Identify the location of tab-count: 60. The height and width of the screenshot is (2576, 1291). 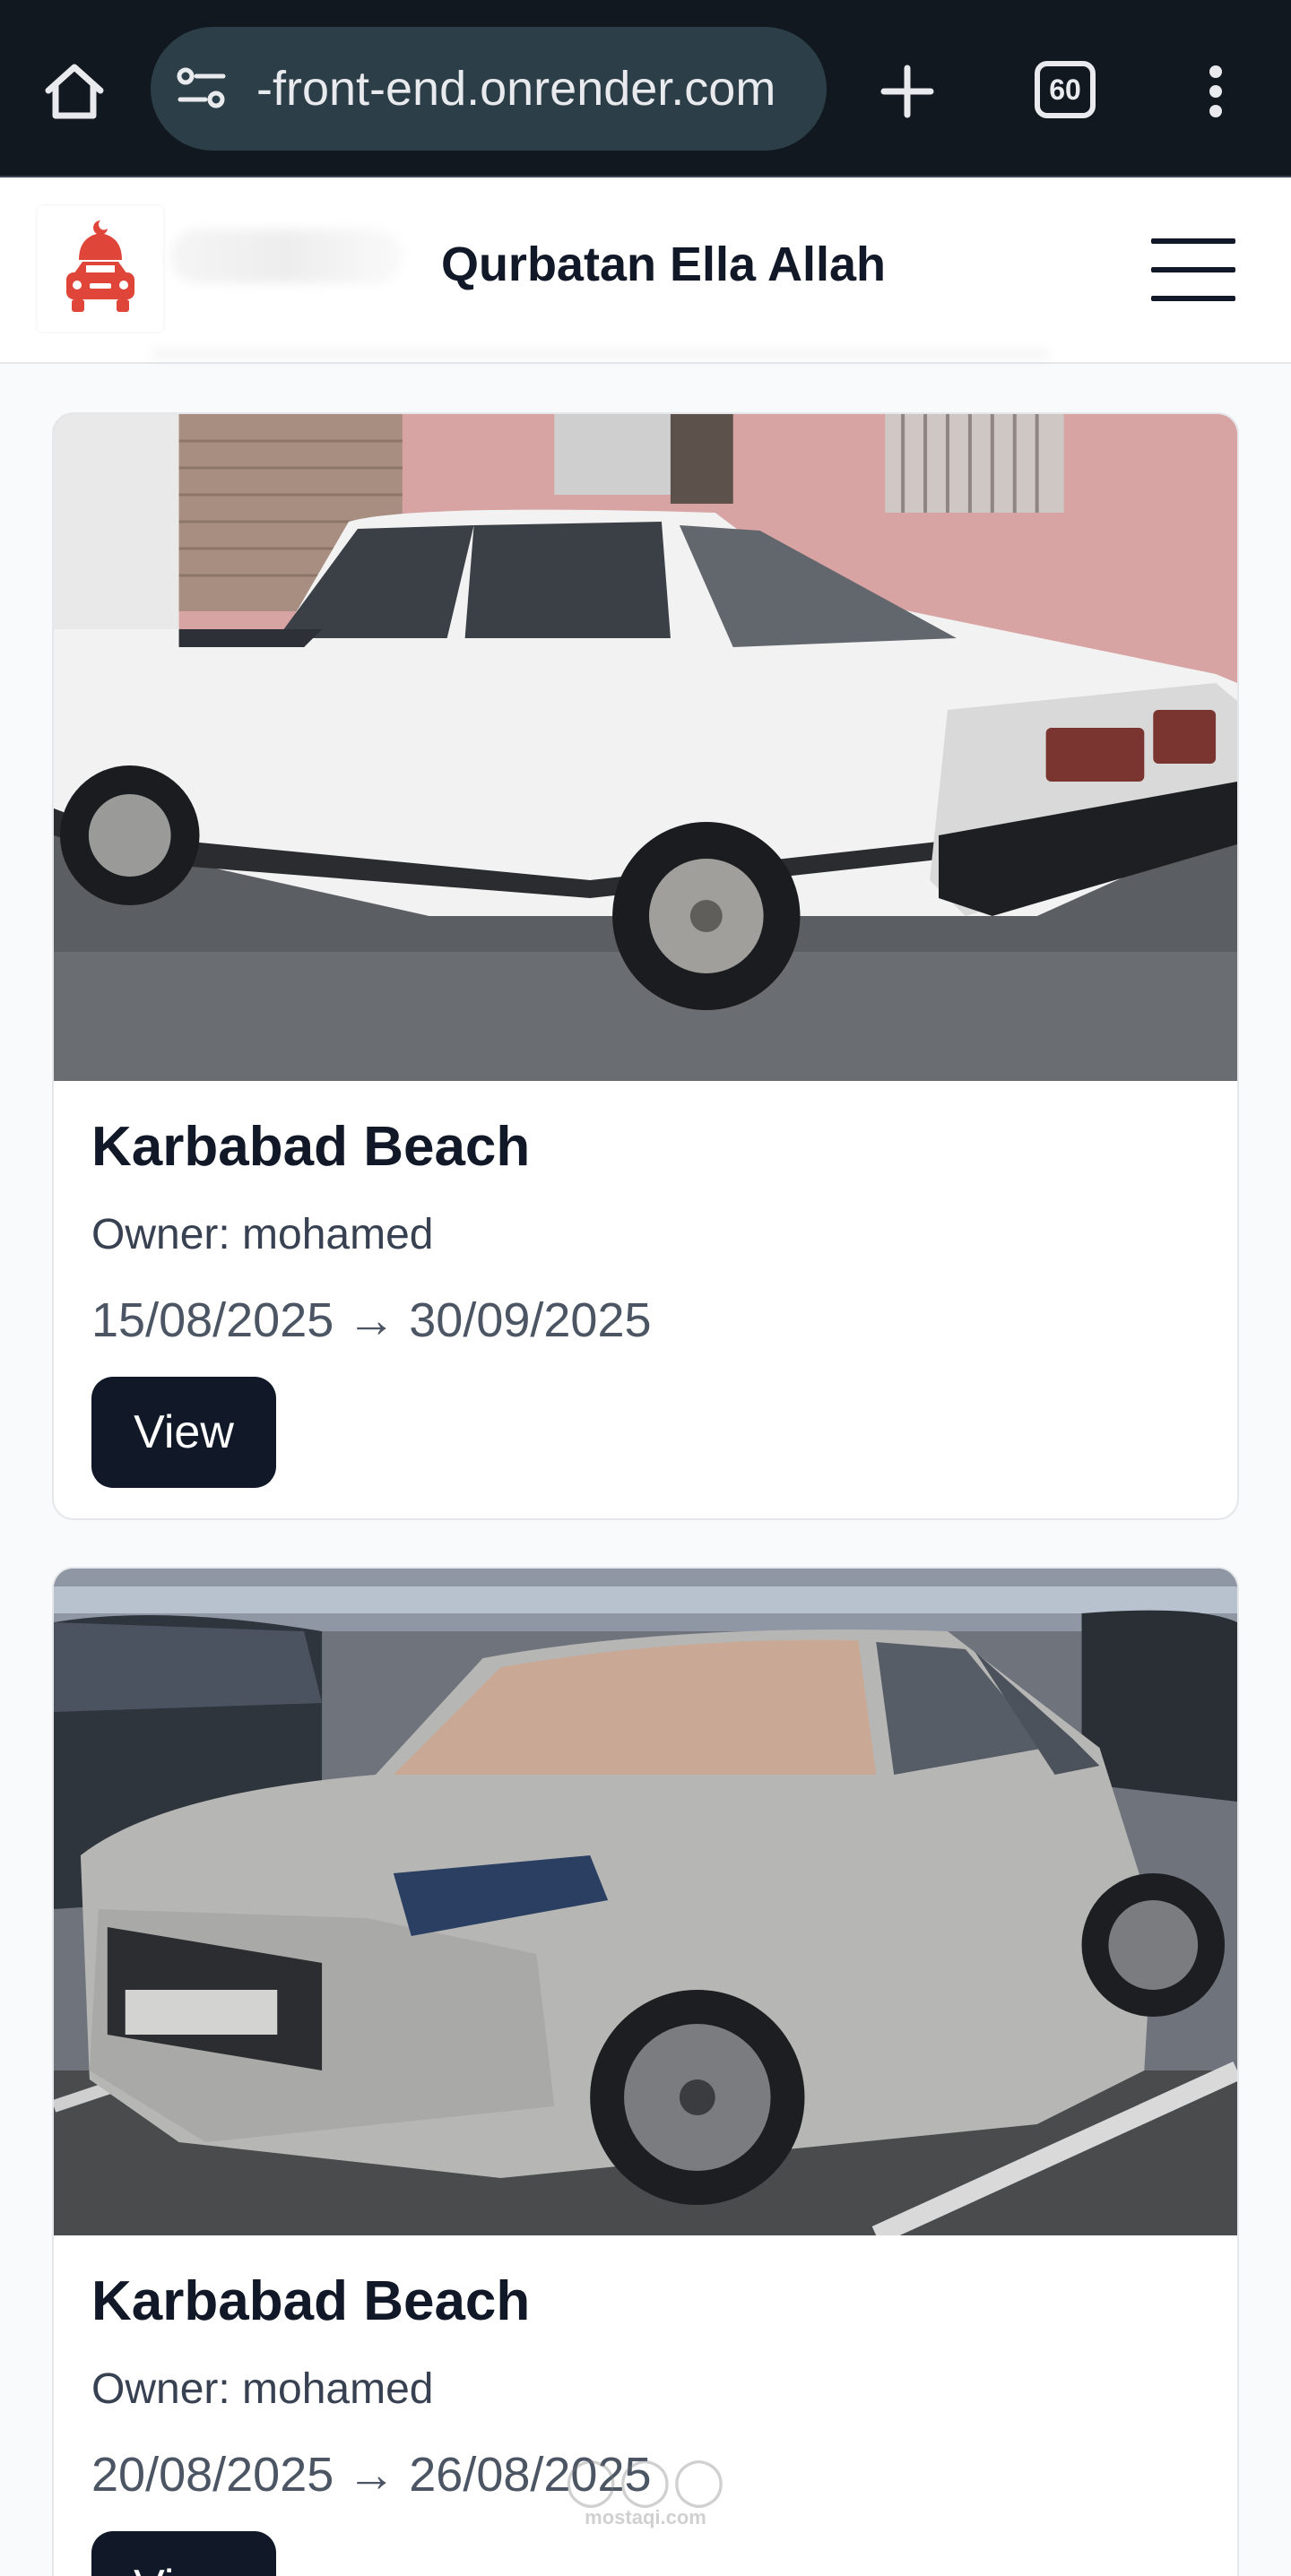
(1065, 89).